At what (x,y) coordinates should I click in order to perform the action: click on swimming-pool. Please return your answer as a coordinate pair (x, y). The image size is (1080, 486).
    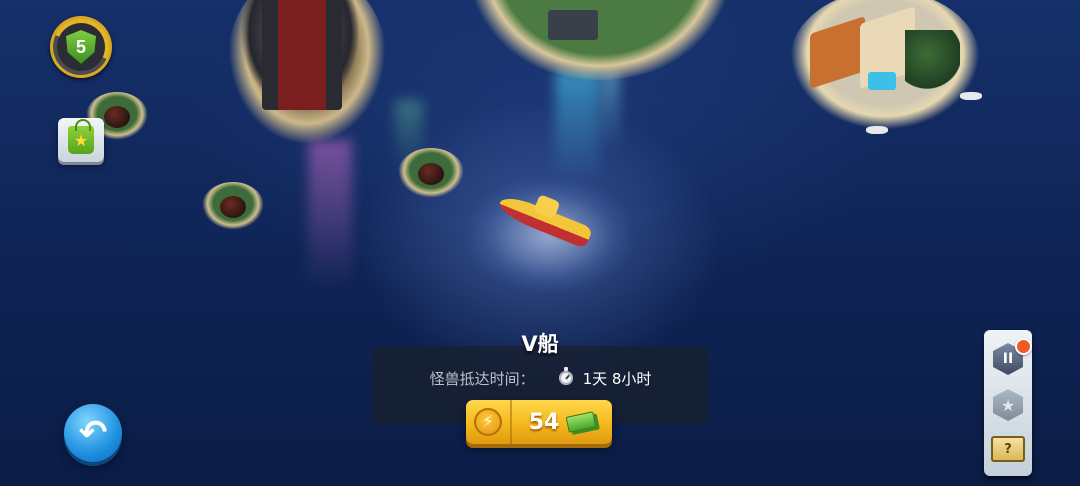
    Looking at the image, I should click on (882, 81).